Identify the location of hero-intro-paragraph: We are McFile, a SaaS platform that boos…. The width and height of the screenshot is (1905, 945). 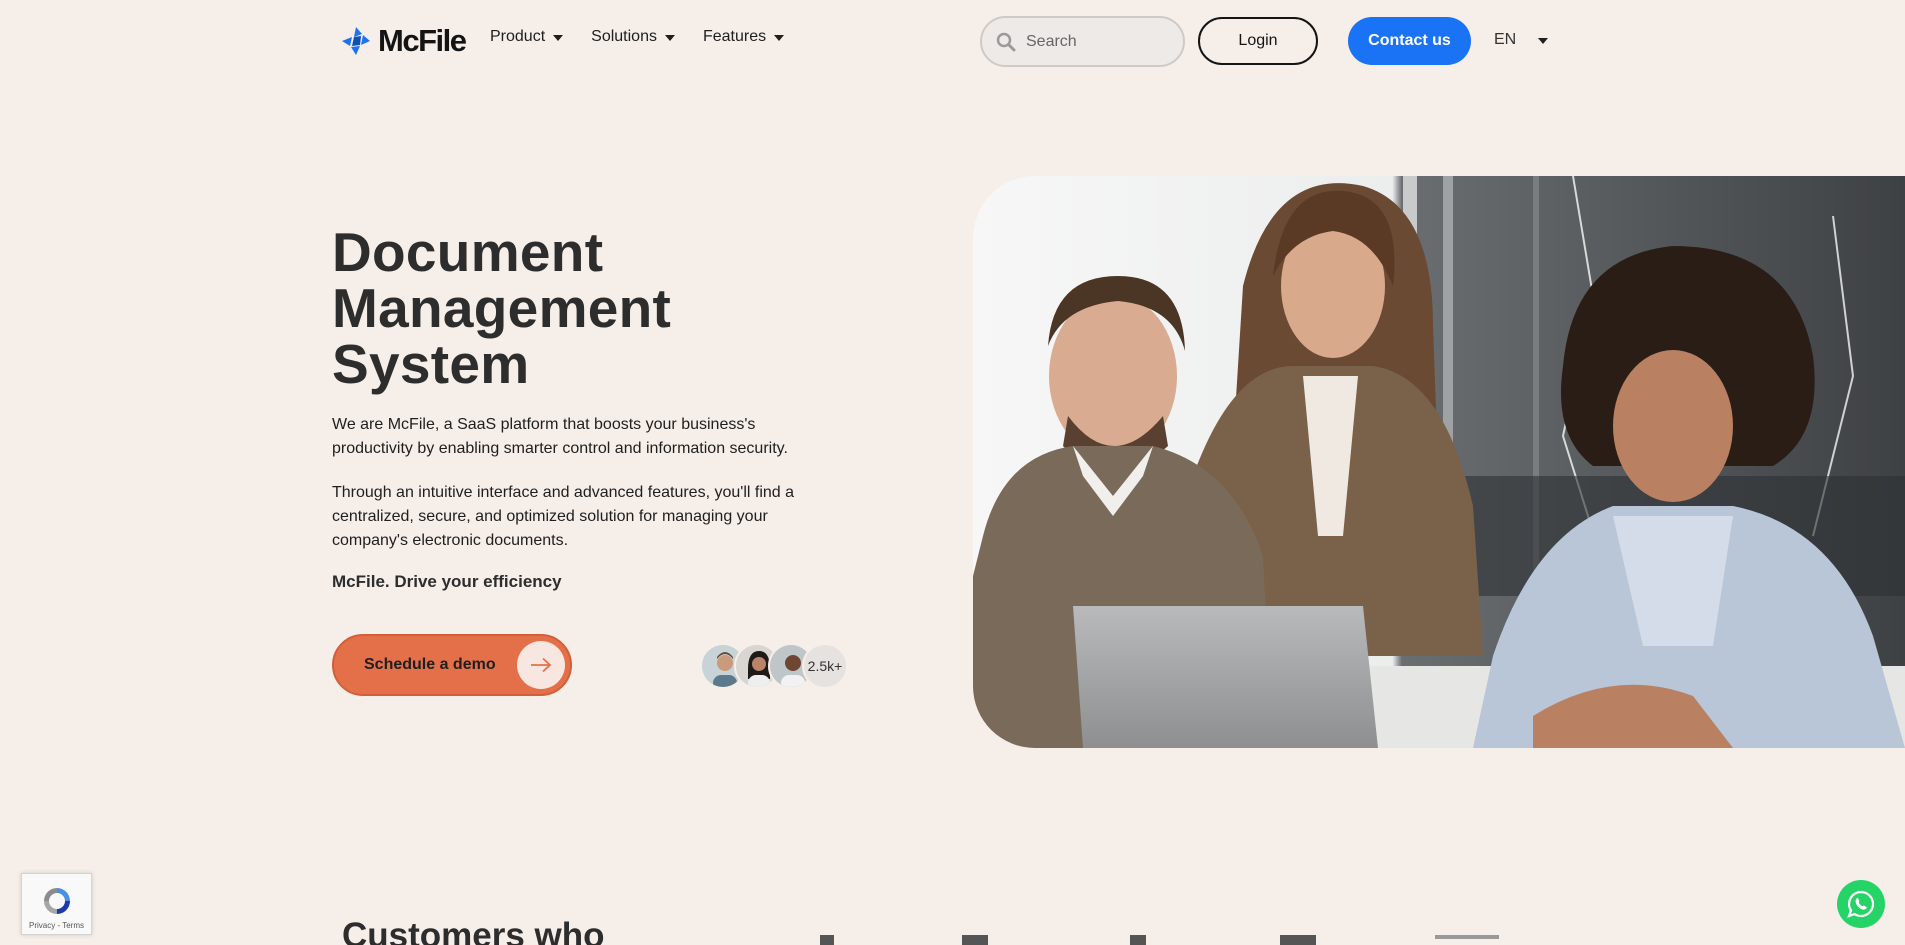
(560, 436).